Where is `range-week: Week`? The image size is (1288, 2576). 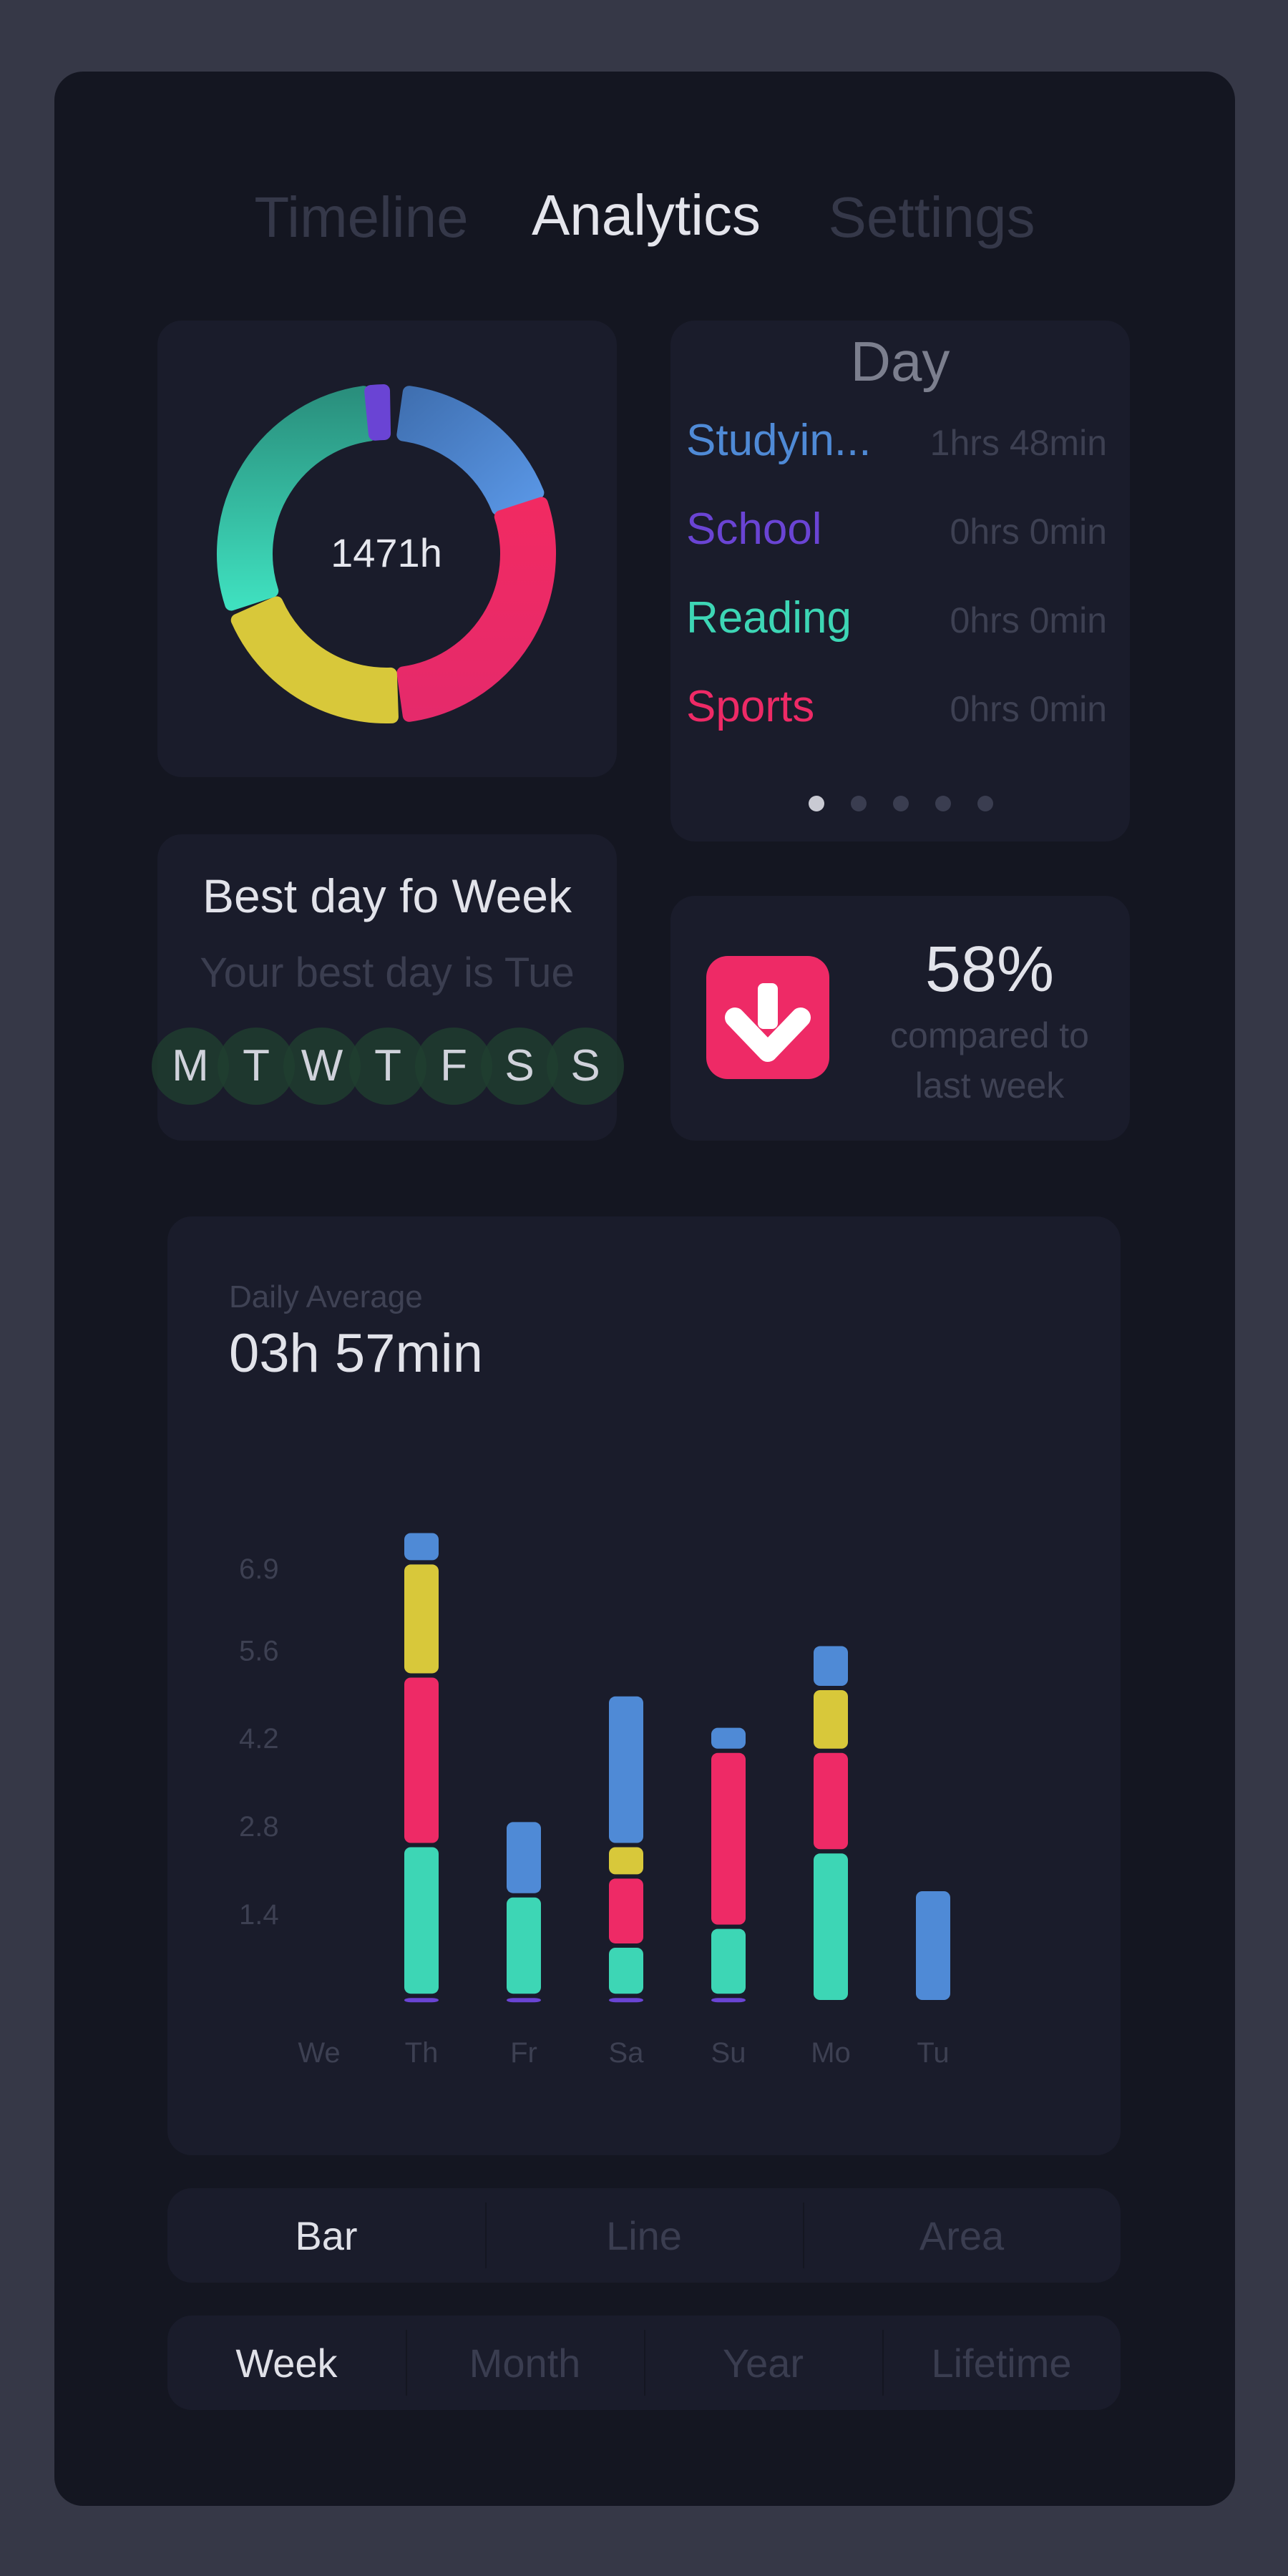
range-week: Week is located at coordinates (286, 2363).